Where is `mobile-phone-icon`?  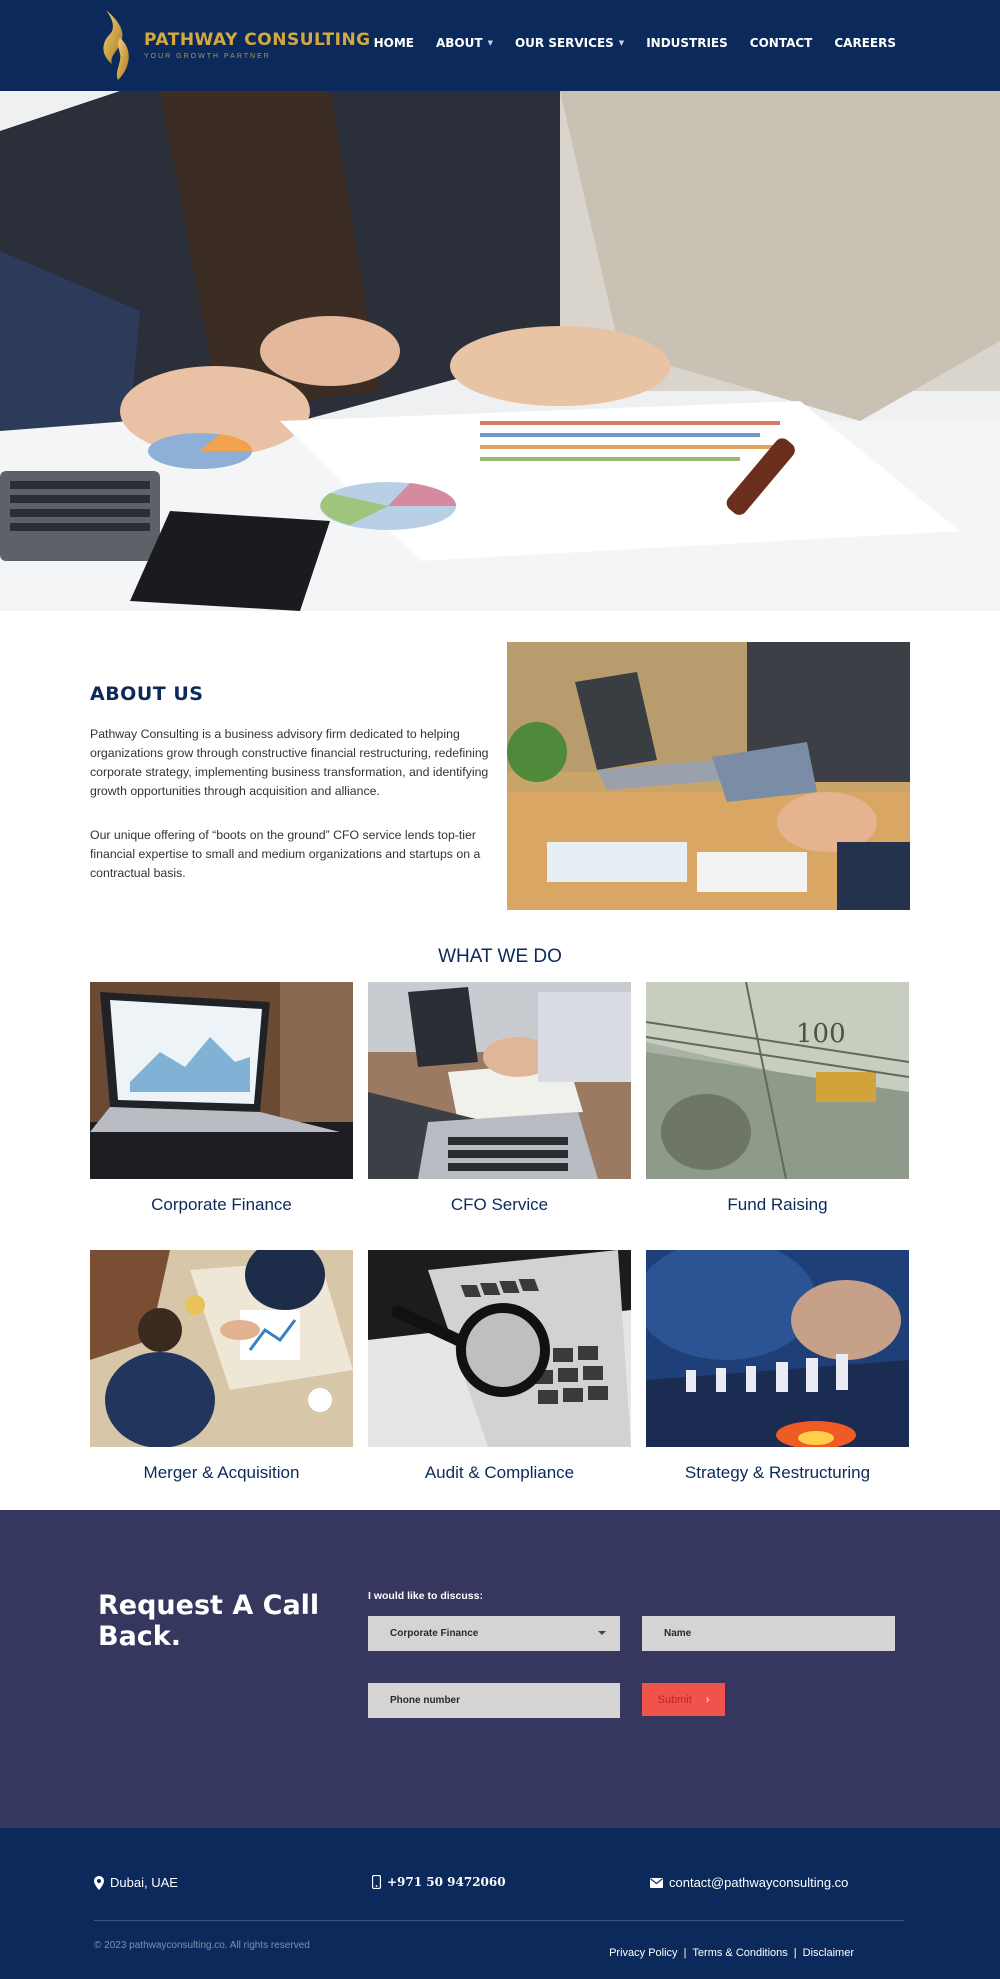
mobile-phone-icon is located at coordinates (376, 1882).